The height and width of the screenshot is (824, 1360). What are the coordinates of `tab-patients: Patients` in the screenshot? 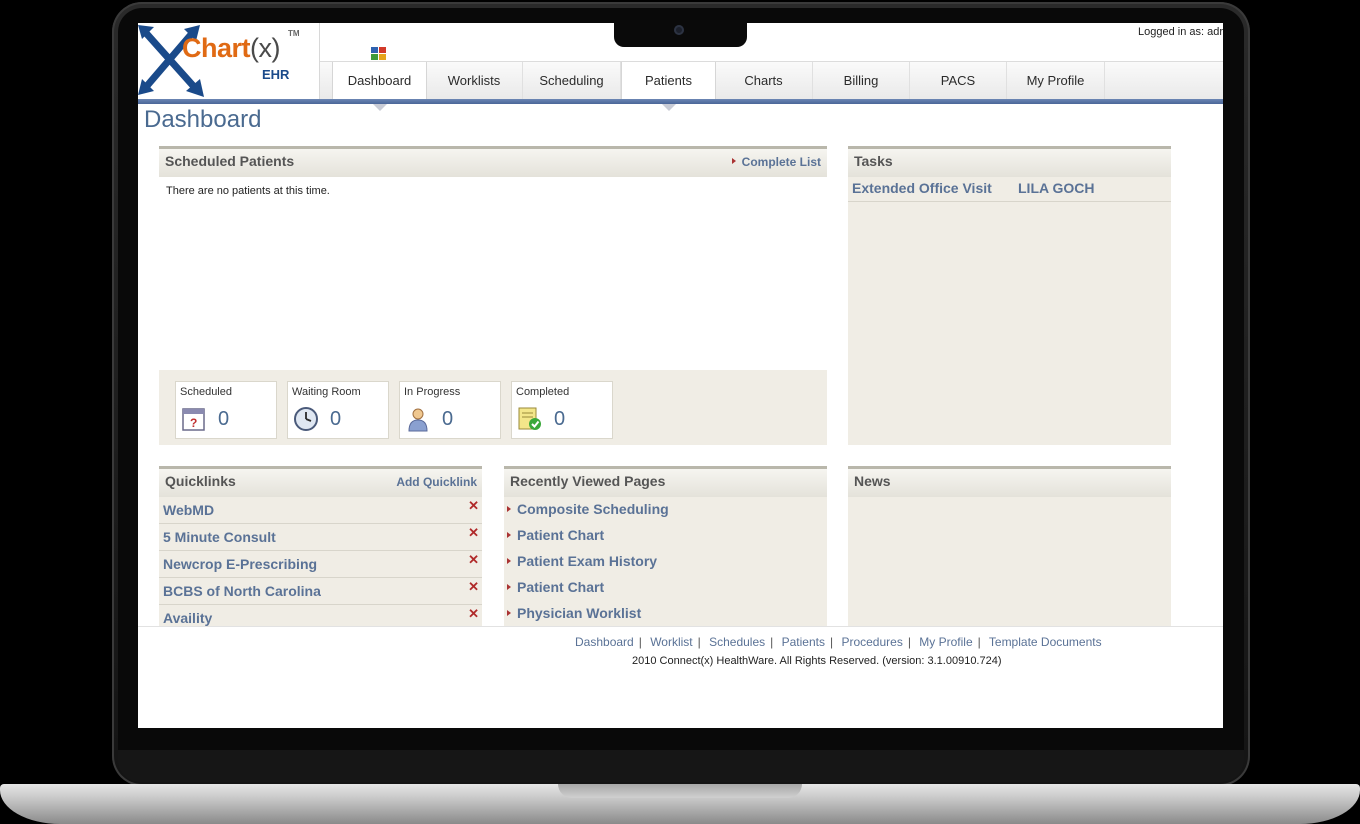 It's located at (668, 86).